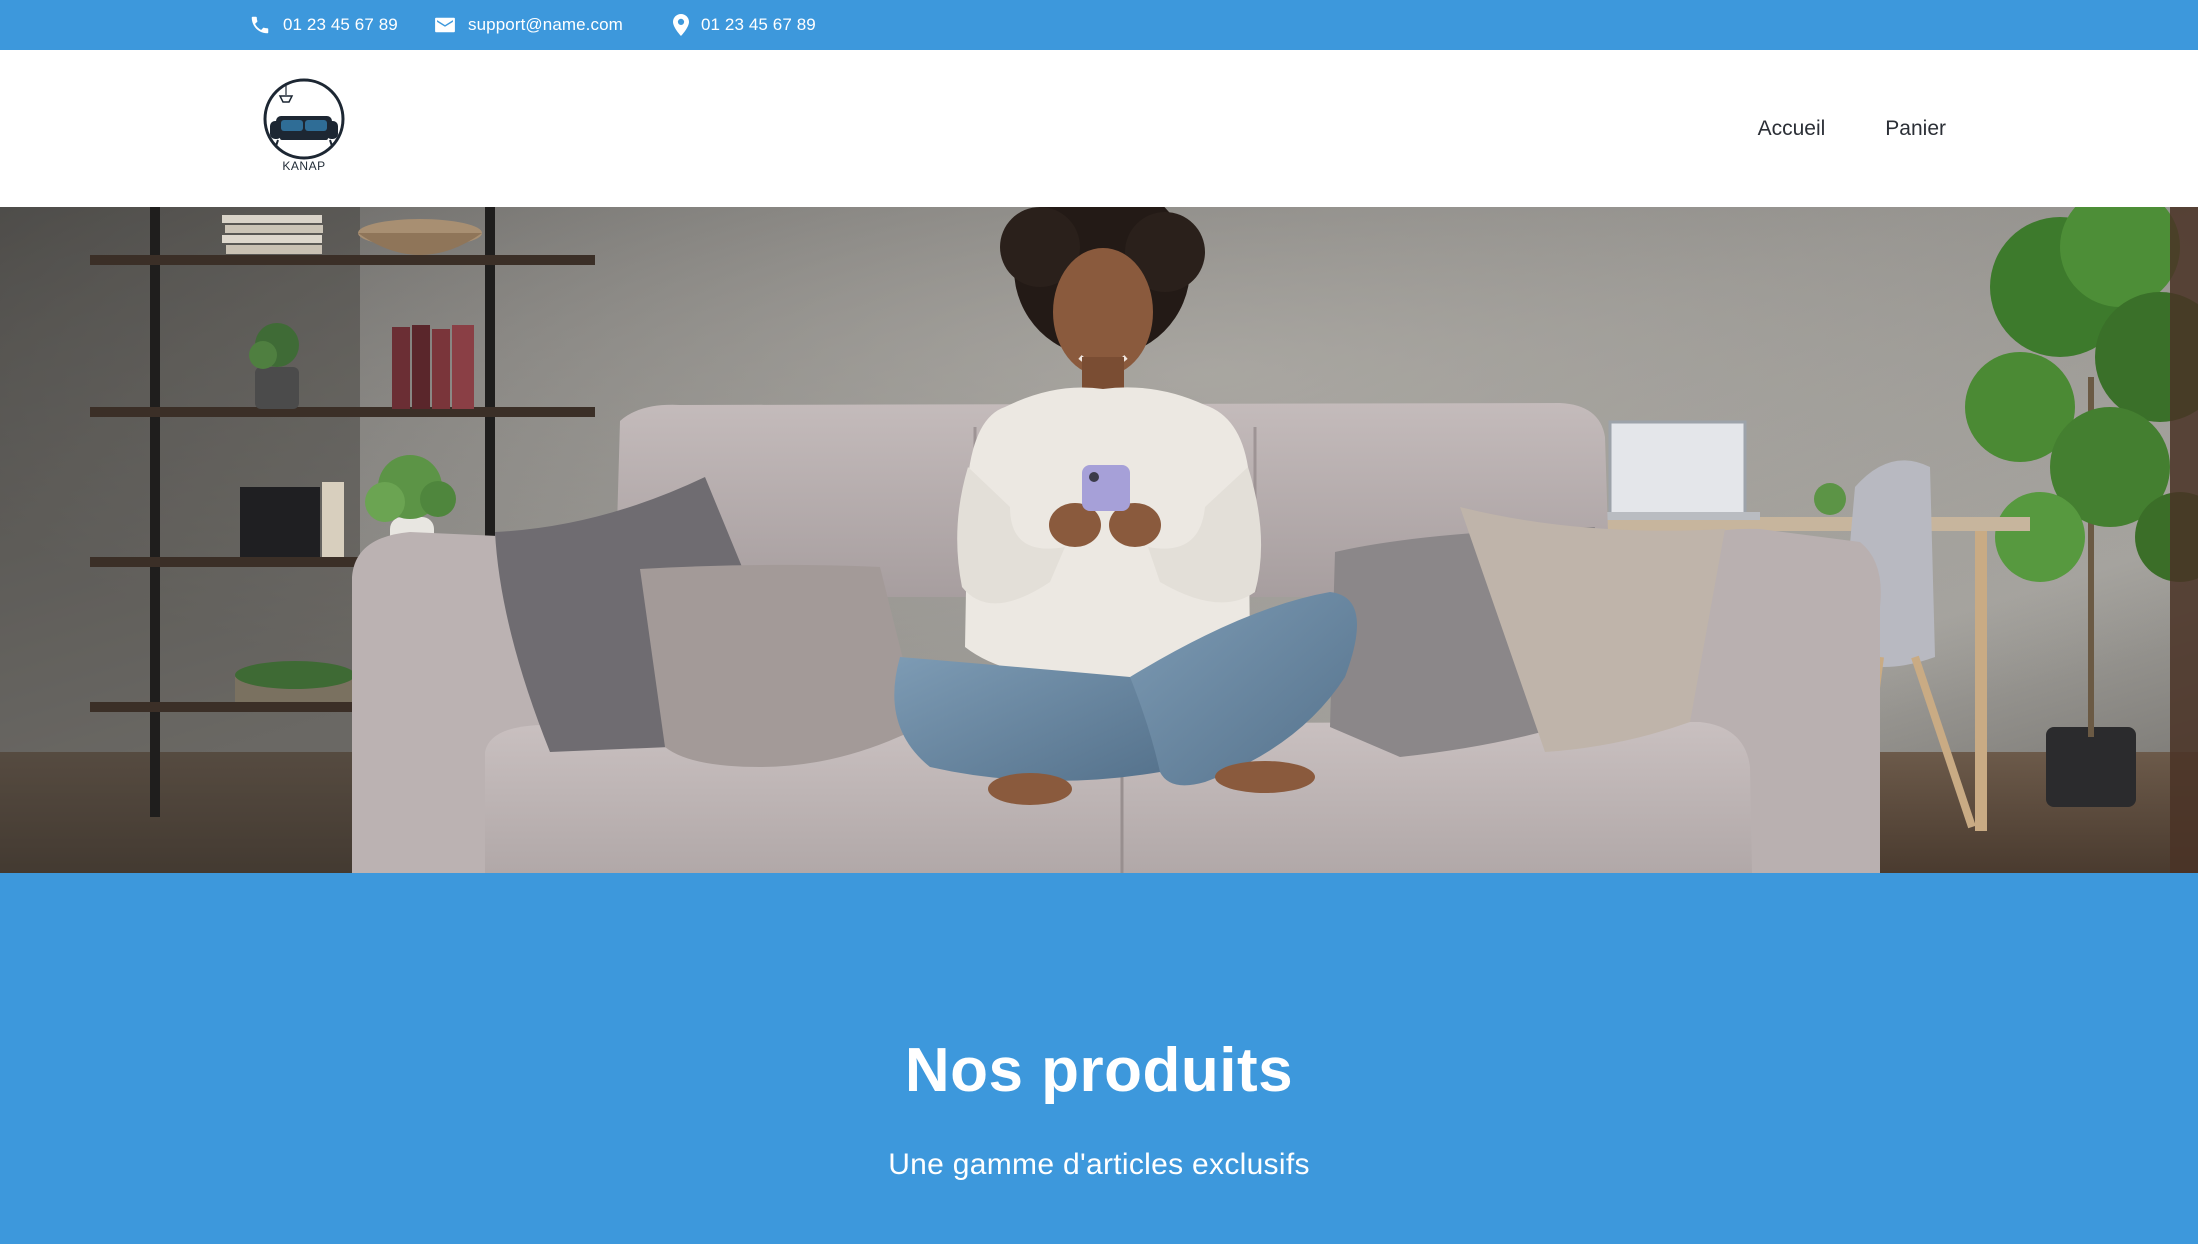 The image size is (2198, 1244). Describe the element at coordinates (1099, 1164) in the screenshot. I see `products-subtitle: Une gamme d'articles exclusifs` at that location.